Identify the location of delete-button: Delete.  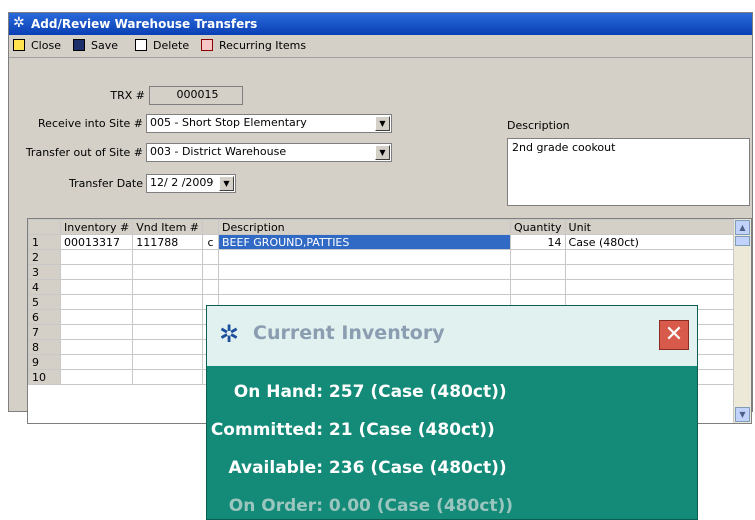
(162, 46).